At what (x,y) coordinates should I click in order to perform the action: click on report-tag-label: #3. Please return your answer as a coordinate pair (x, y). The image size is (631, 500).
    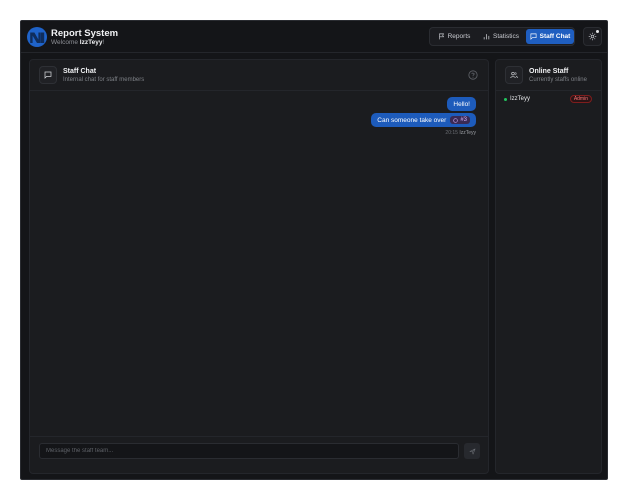
    Looking at the image, I should click on (463, 120).